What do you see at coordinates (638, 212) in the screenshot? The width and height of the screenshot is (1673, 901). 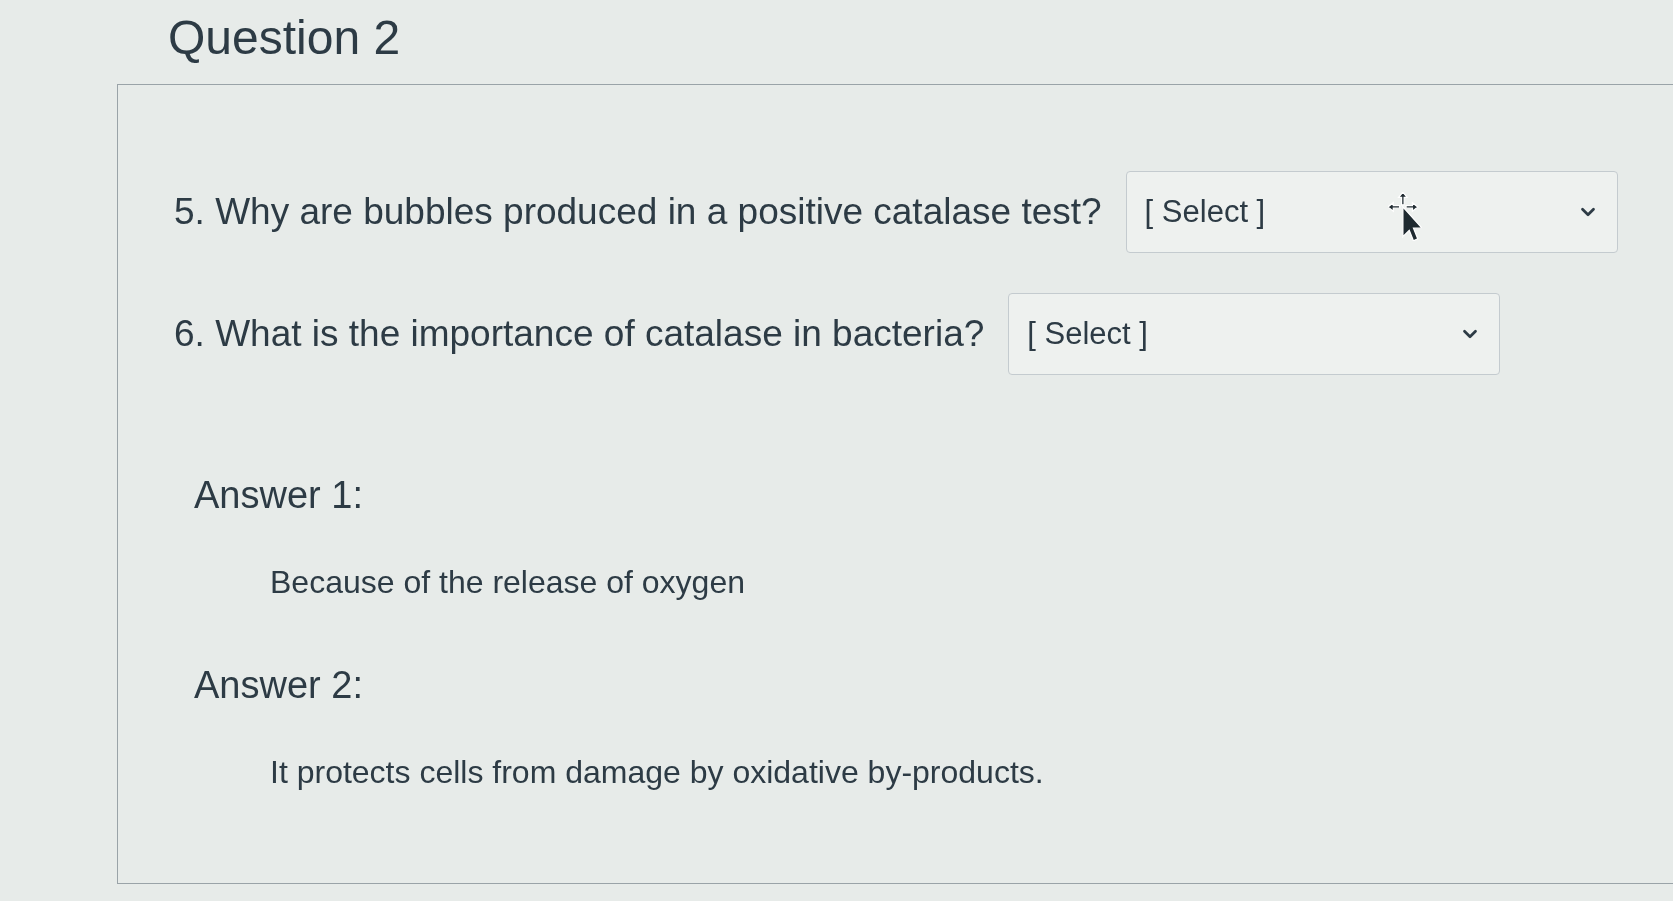 I see `question-text: 5. Why are bubbles produced in a positive catalase test?` at bounding box center [638, 212].